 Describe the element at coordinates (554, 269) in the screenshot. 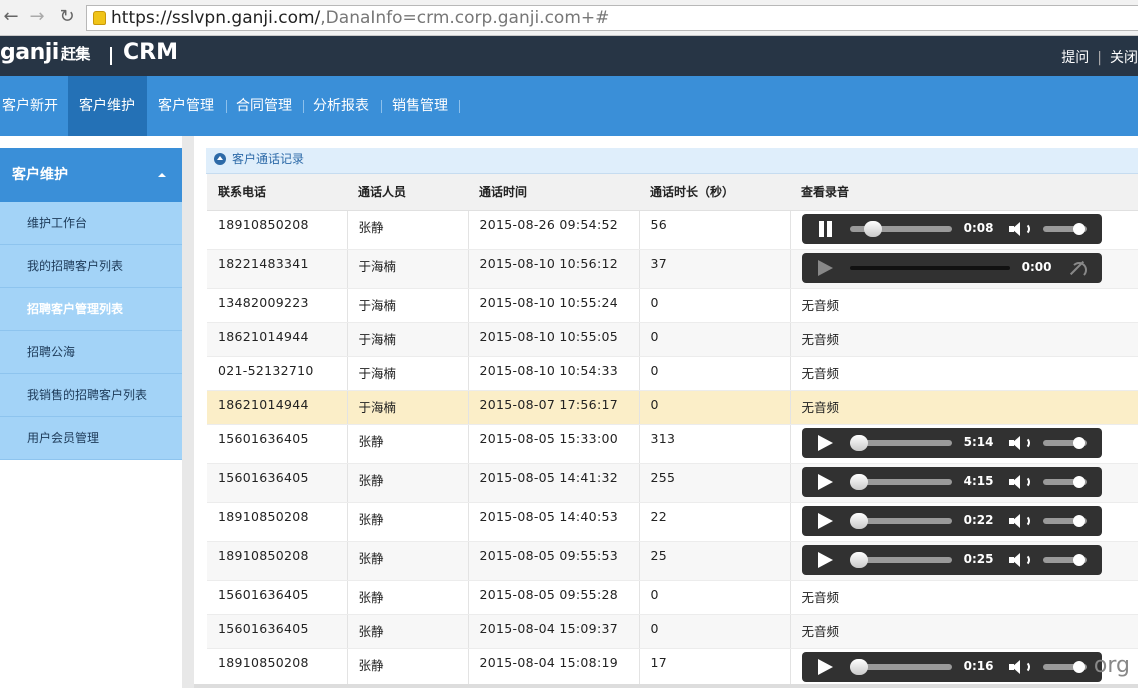

I see `cell-time: 2015-08-10 10:56:12` at that location.